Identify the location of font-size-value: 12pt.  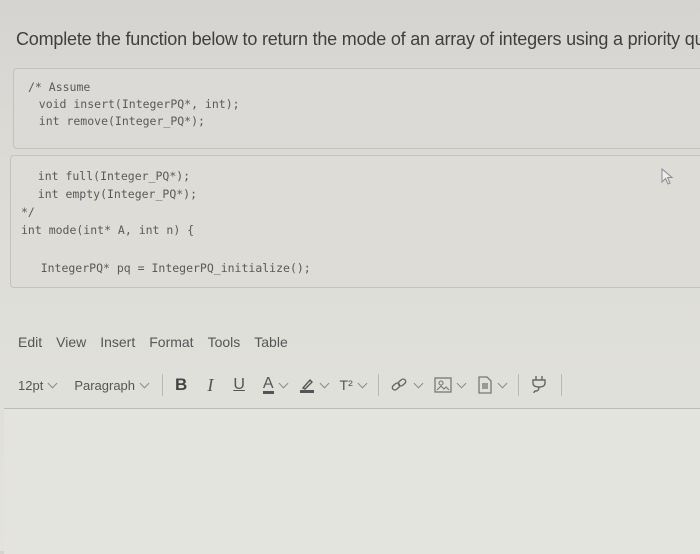
(31, 385).